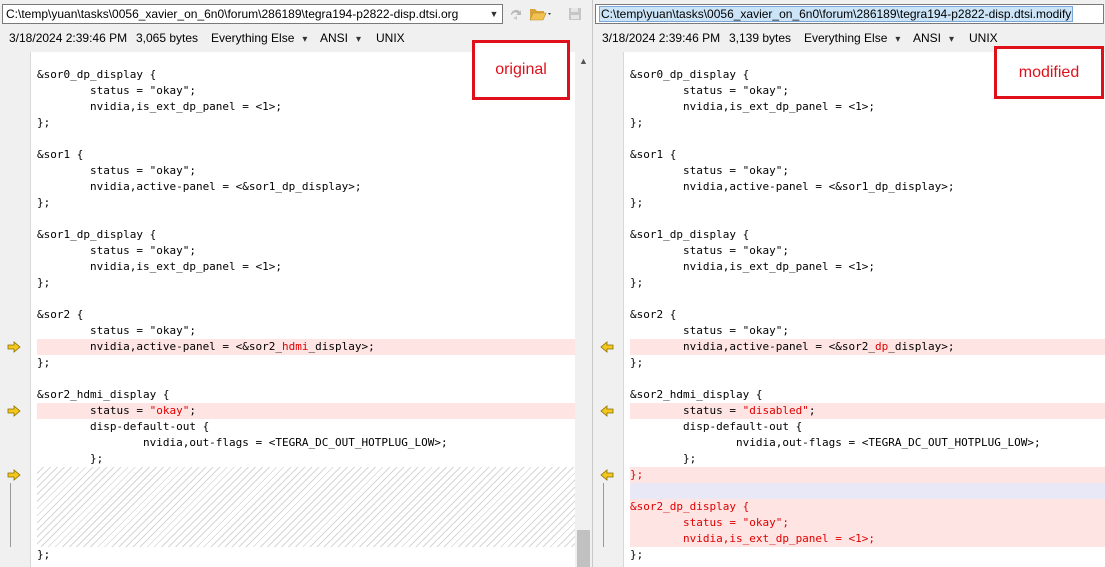 Image resolution: width=1105 pixels, height=567 pixels. Describe the element at coordinates (867, 539) in the screenshot. I see `diff-line: nvidia,is_ext_dp_panel = <1>;` at that location.